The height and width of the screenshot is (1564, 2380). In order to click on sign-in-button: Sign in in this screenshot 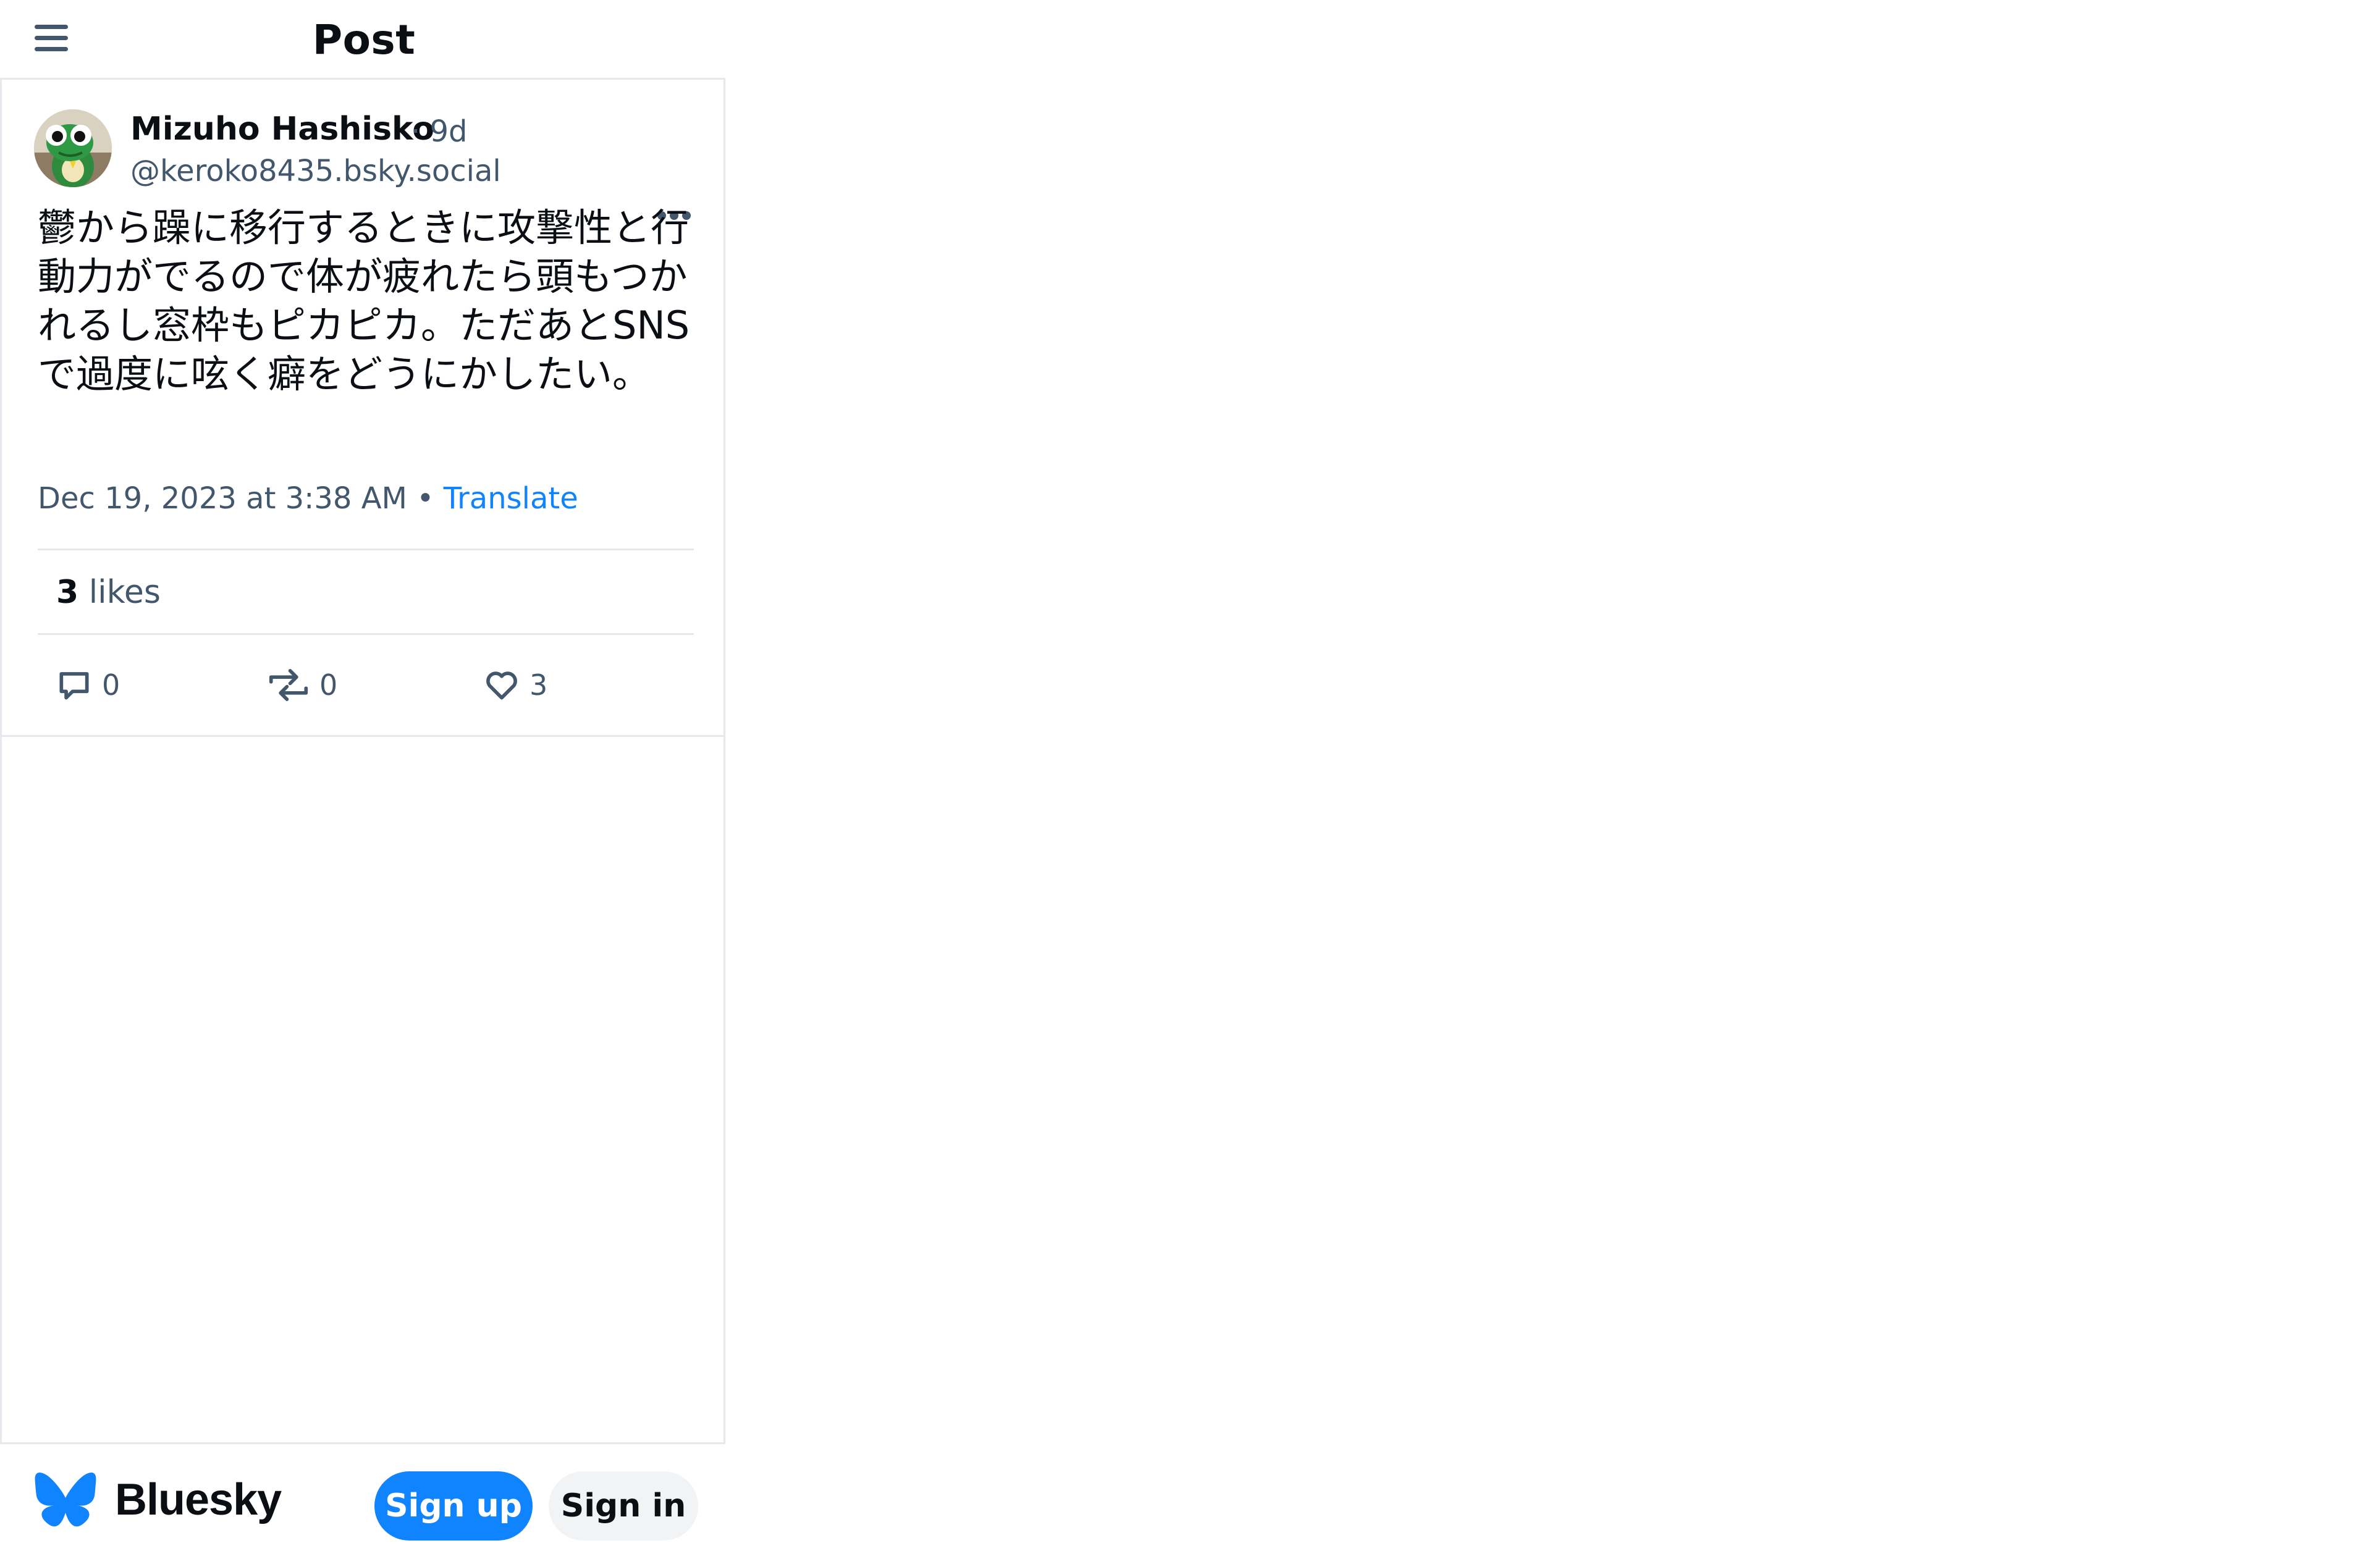, I will do `click(623, 1506)`.